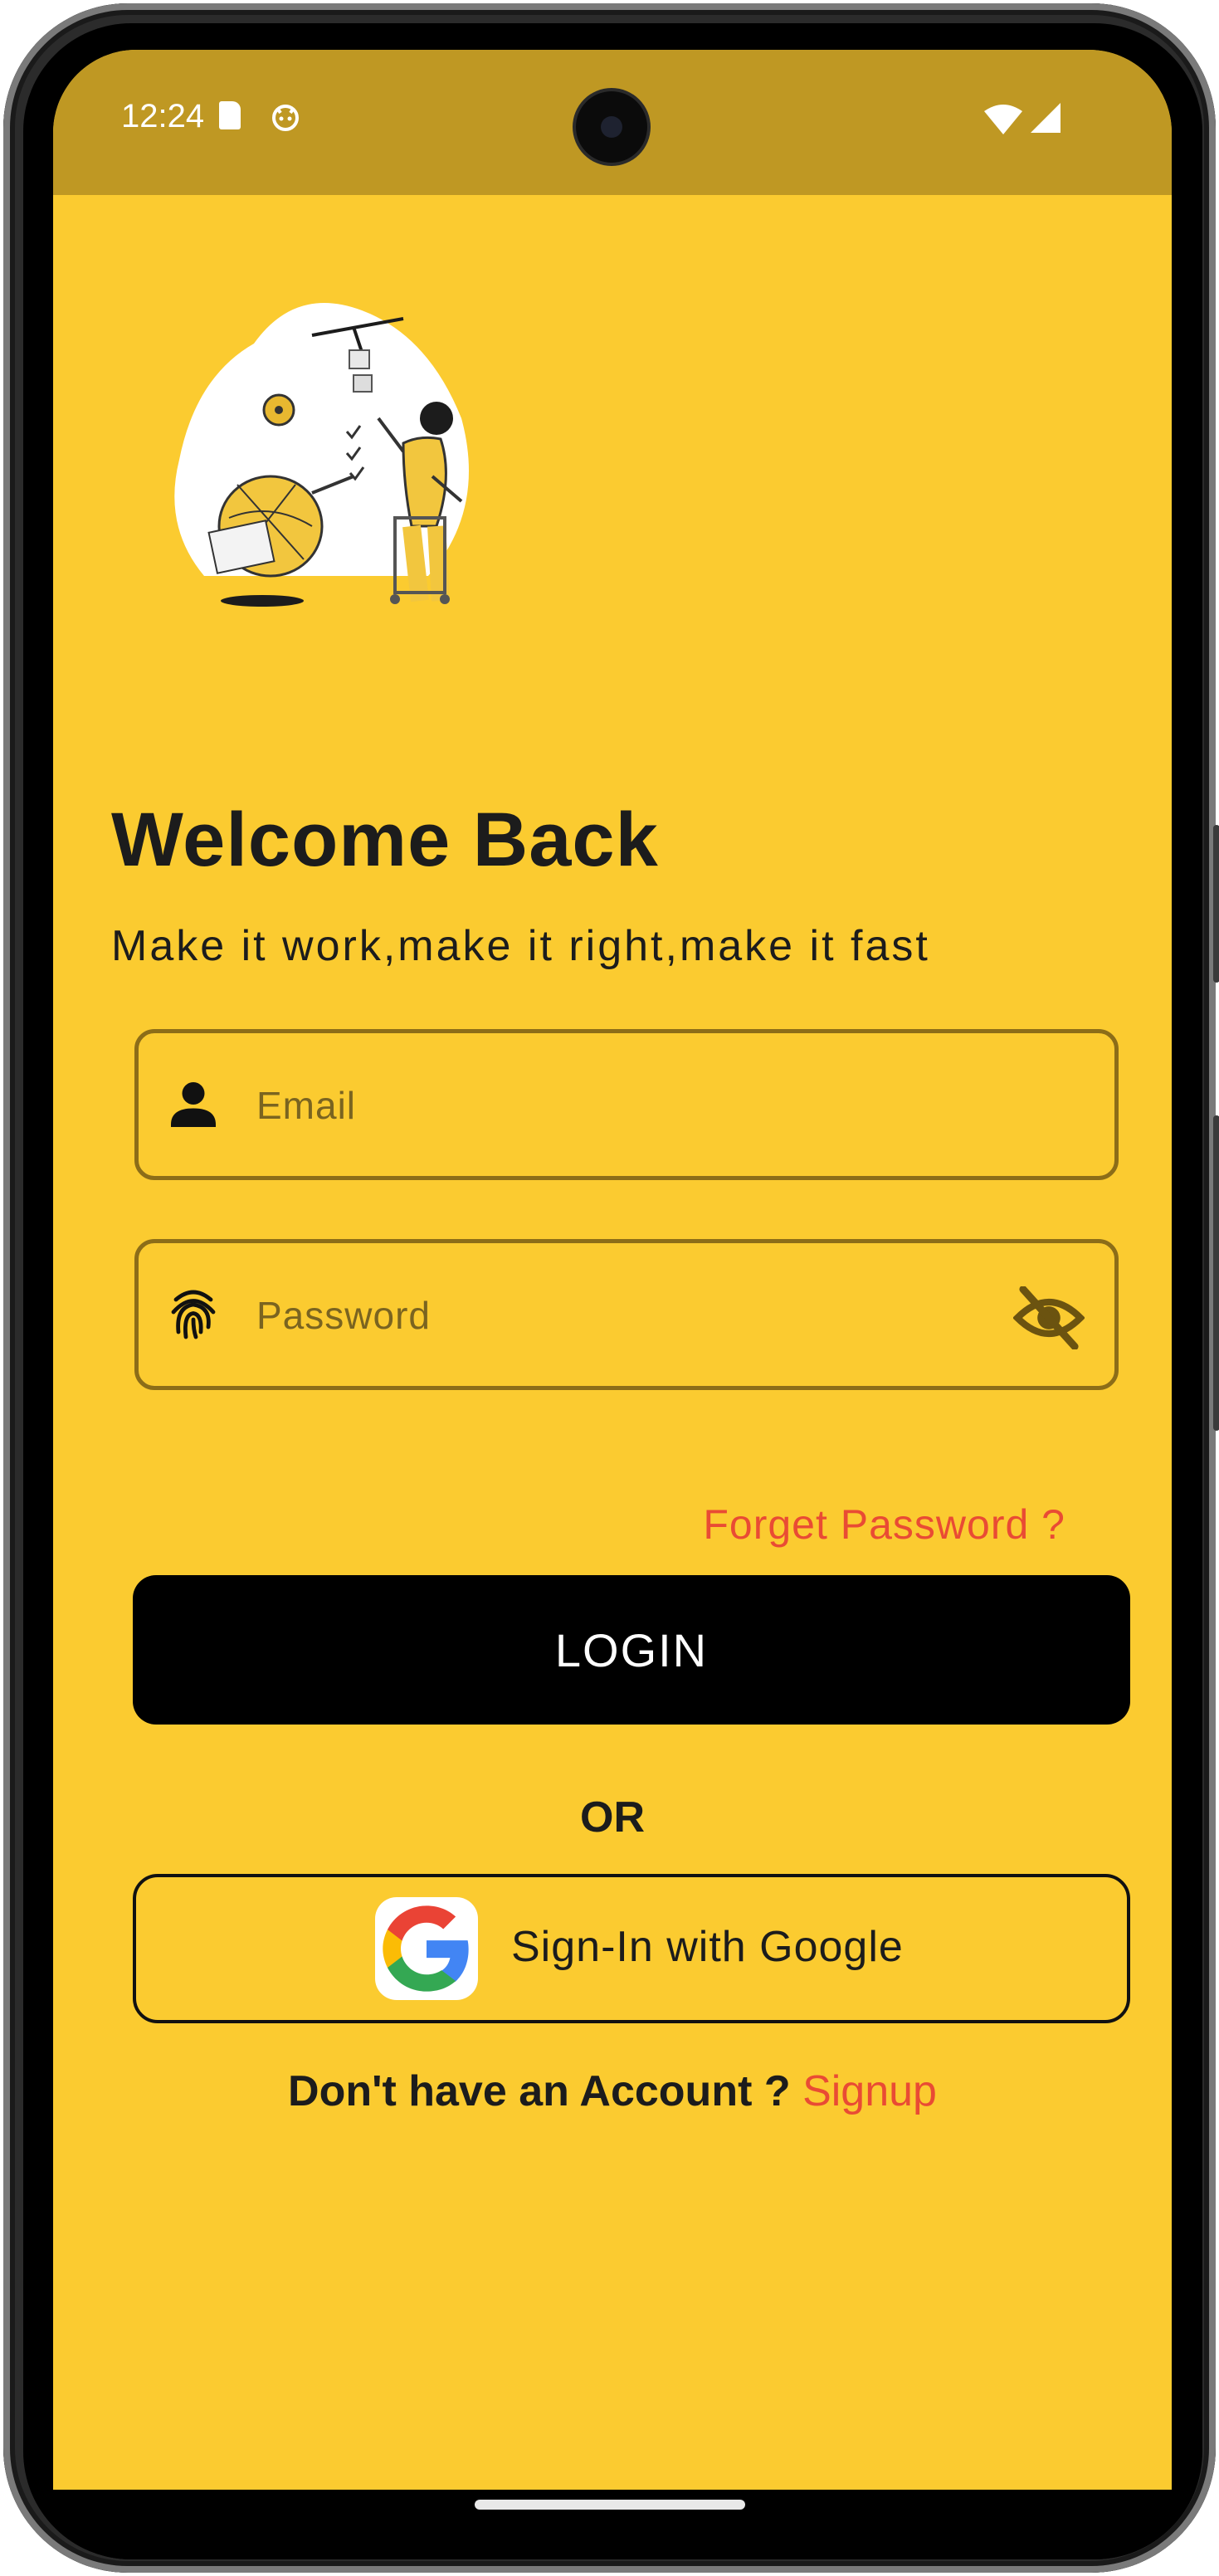 The image size is (1219, 2576). I want to click on robot-and-person-illustration, so click(321, 455).